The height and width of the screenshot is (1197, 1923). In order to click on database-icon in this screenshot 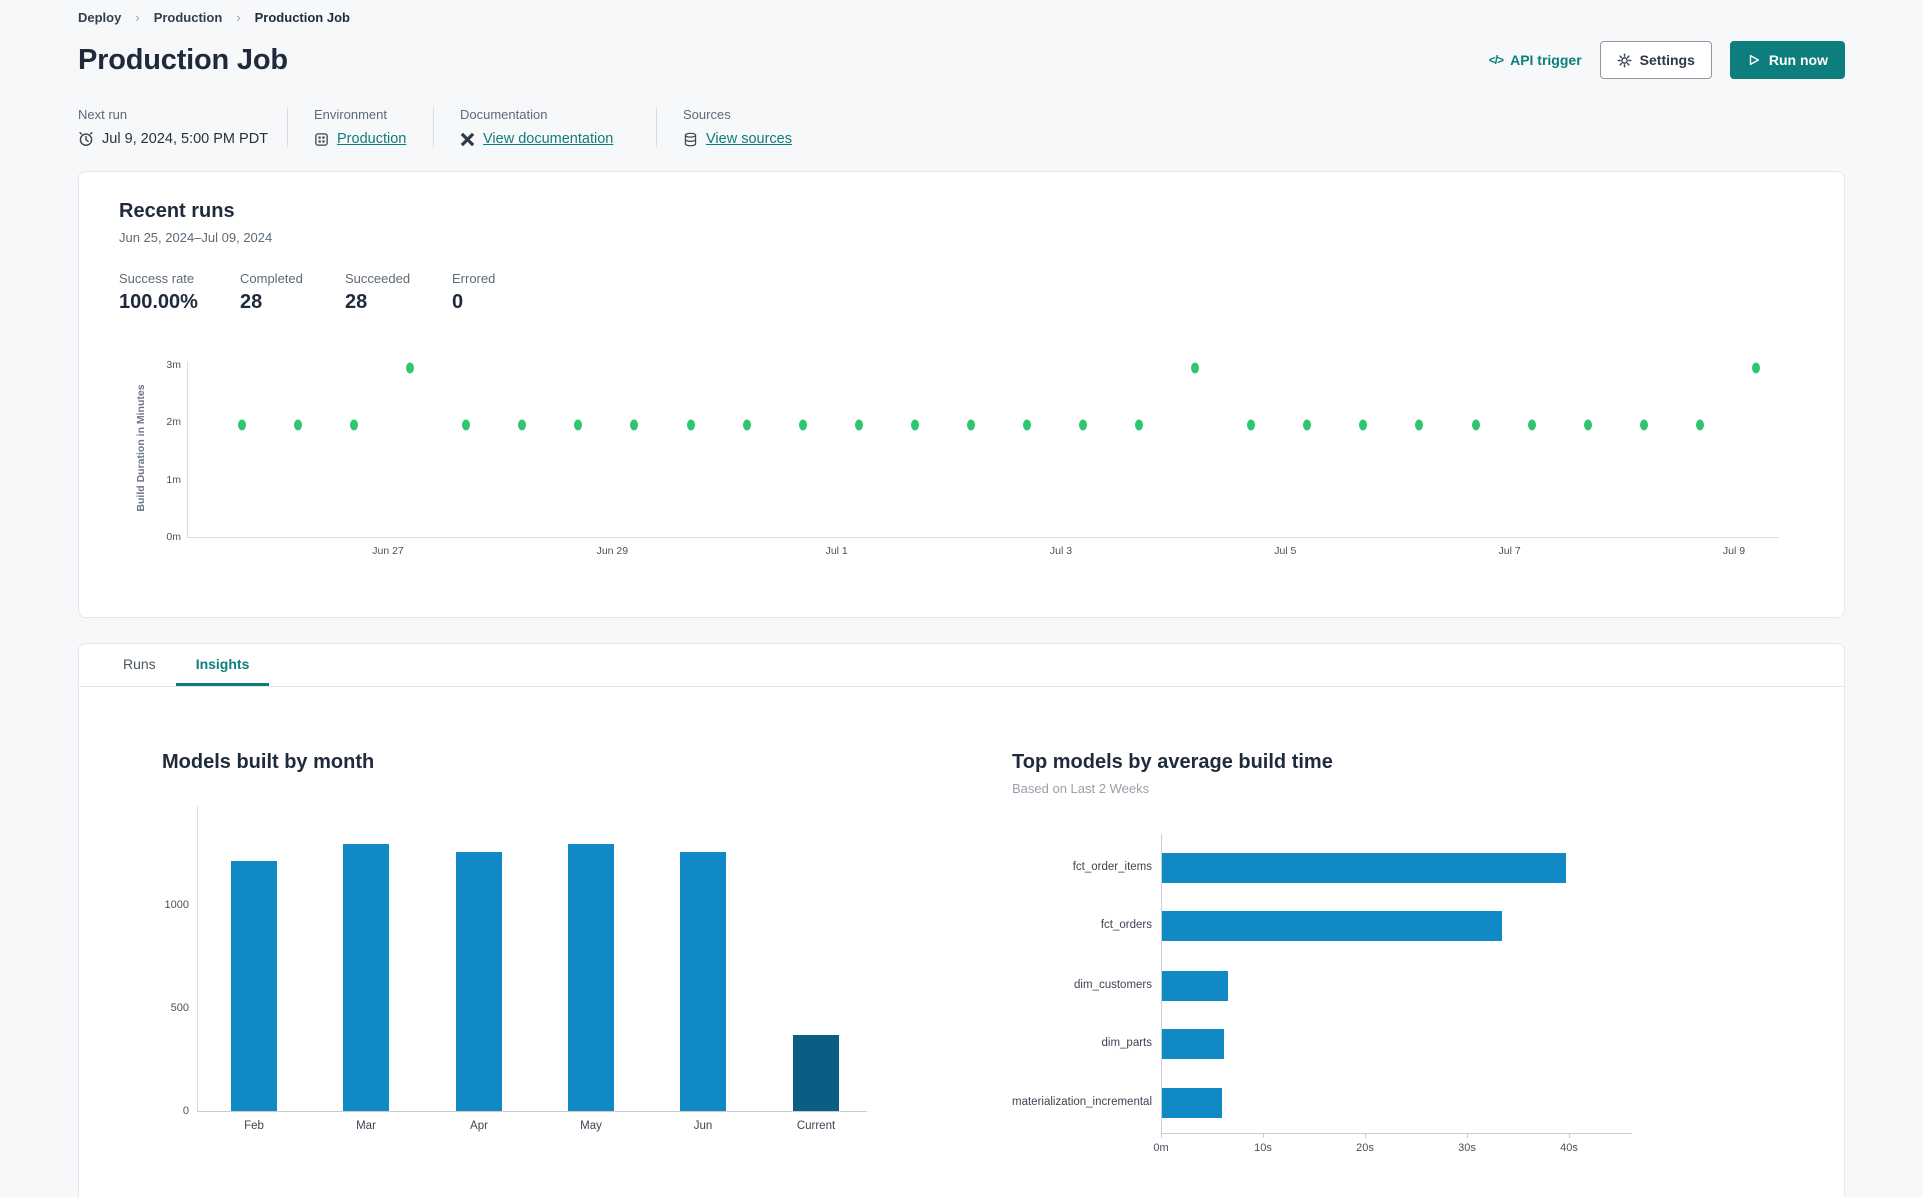, I will do `click(690, 139)`.